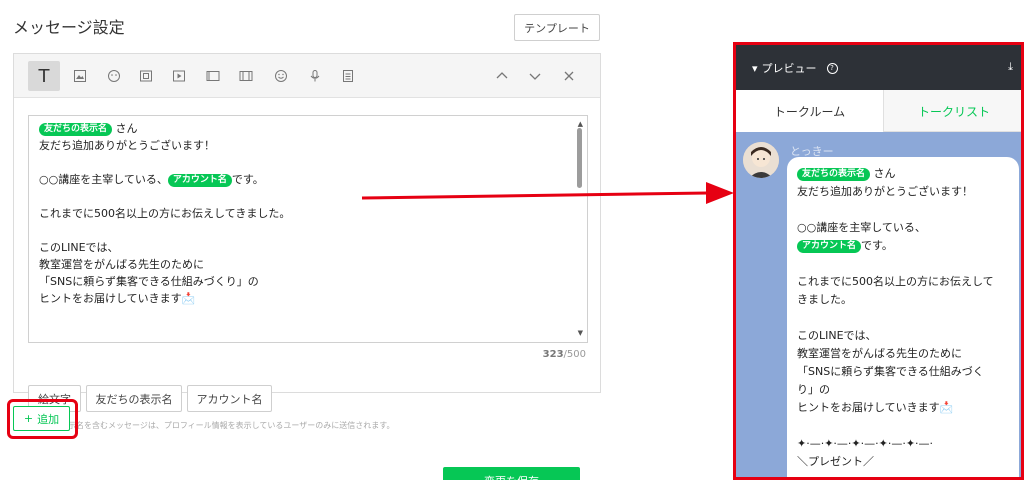  What do you see at coordinates (1010, 67) in the screenshot?
I see `download-icon: ⤓` at bounding box center [1010, 67].